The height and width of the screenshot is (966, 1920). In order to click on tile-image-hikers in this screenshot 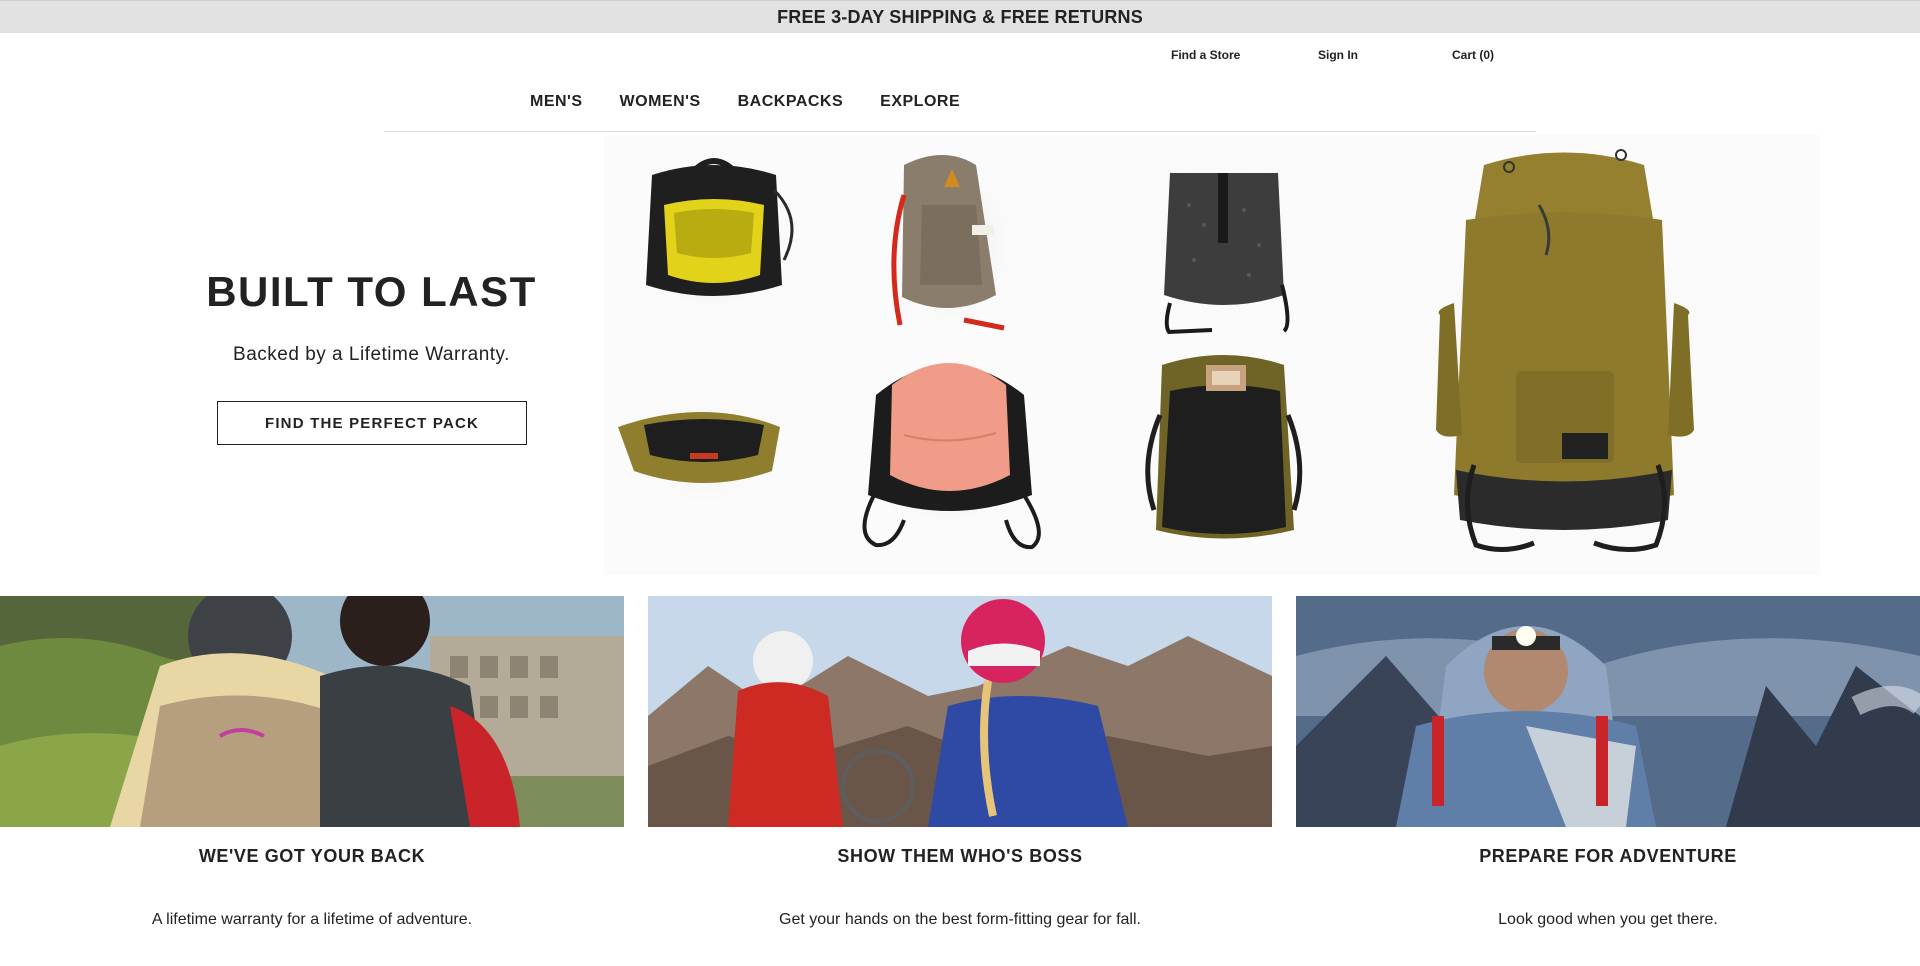, I will do `click(312, 711)`.